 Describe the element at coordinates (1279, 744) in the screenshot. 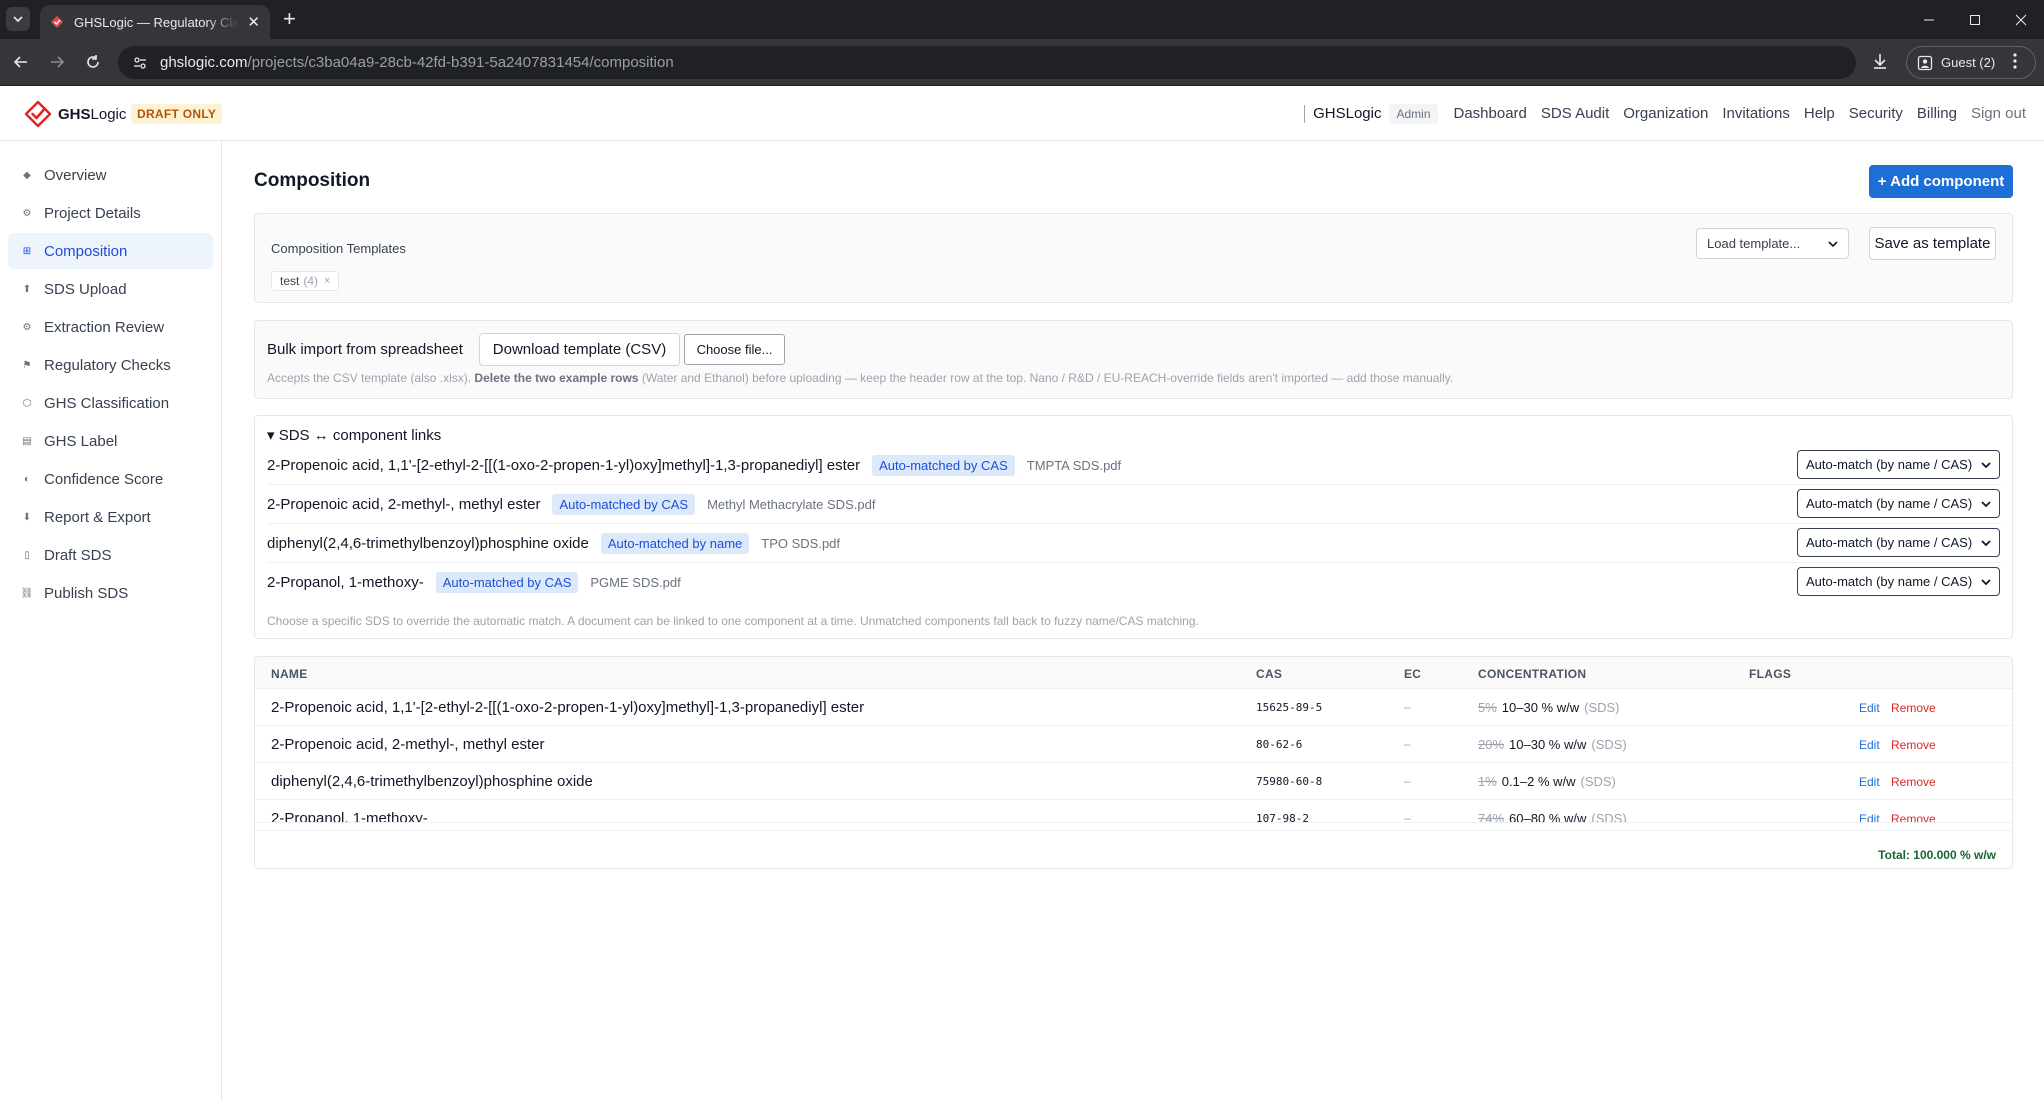

I see `cas-cell: 80-62-6` at that location.